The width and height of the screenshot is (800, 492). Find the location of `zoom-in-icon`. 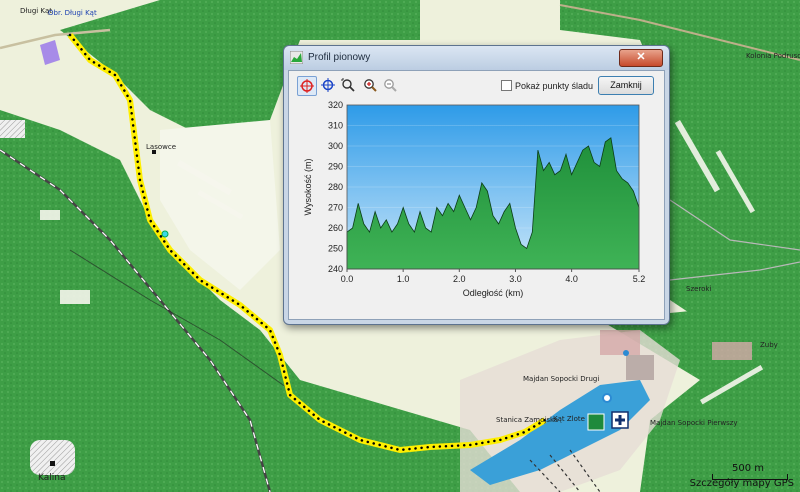

zoom-in-icon is located at coordinates (370, 85).